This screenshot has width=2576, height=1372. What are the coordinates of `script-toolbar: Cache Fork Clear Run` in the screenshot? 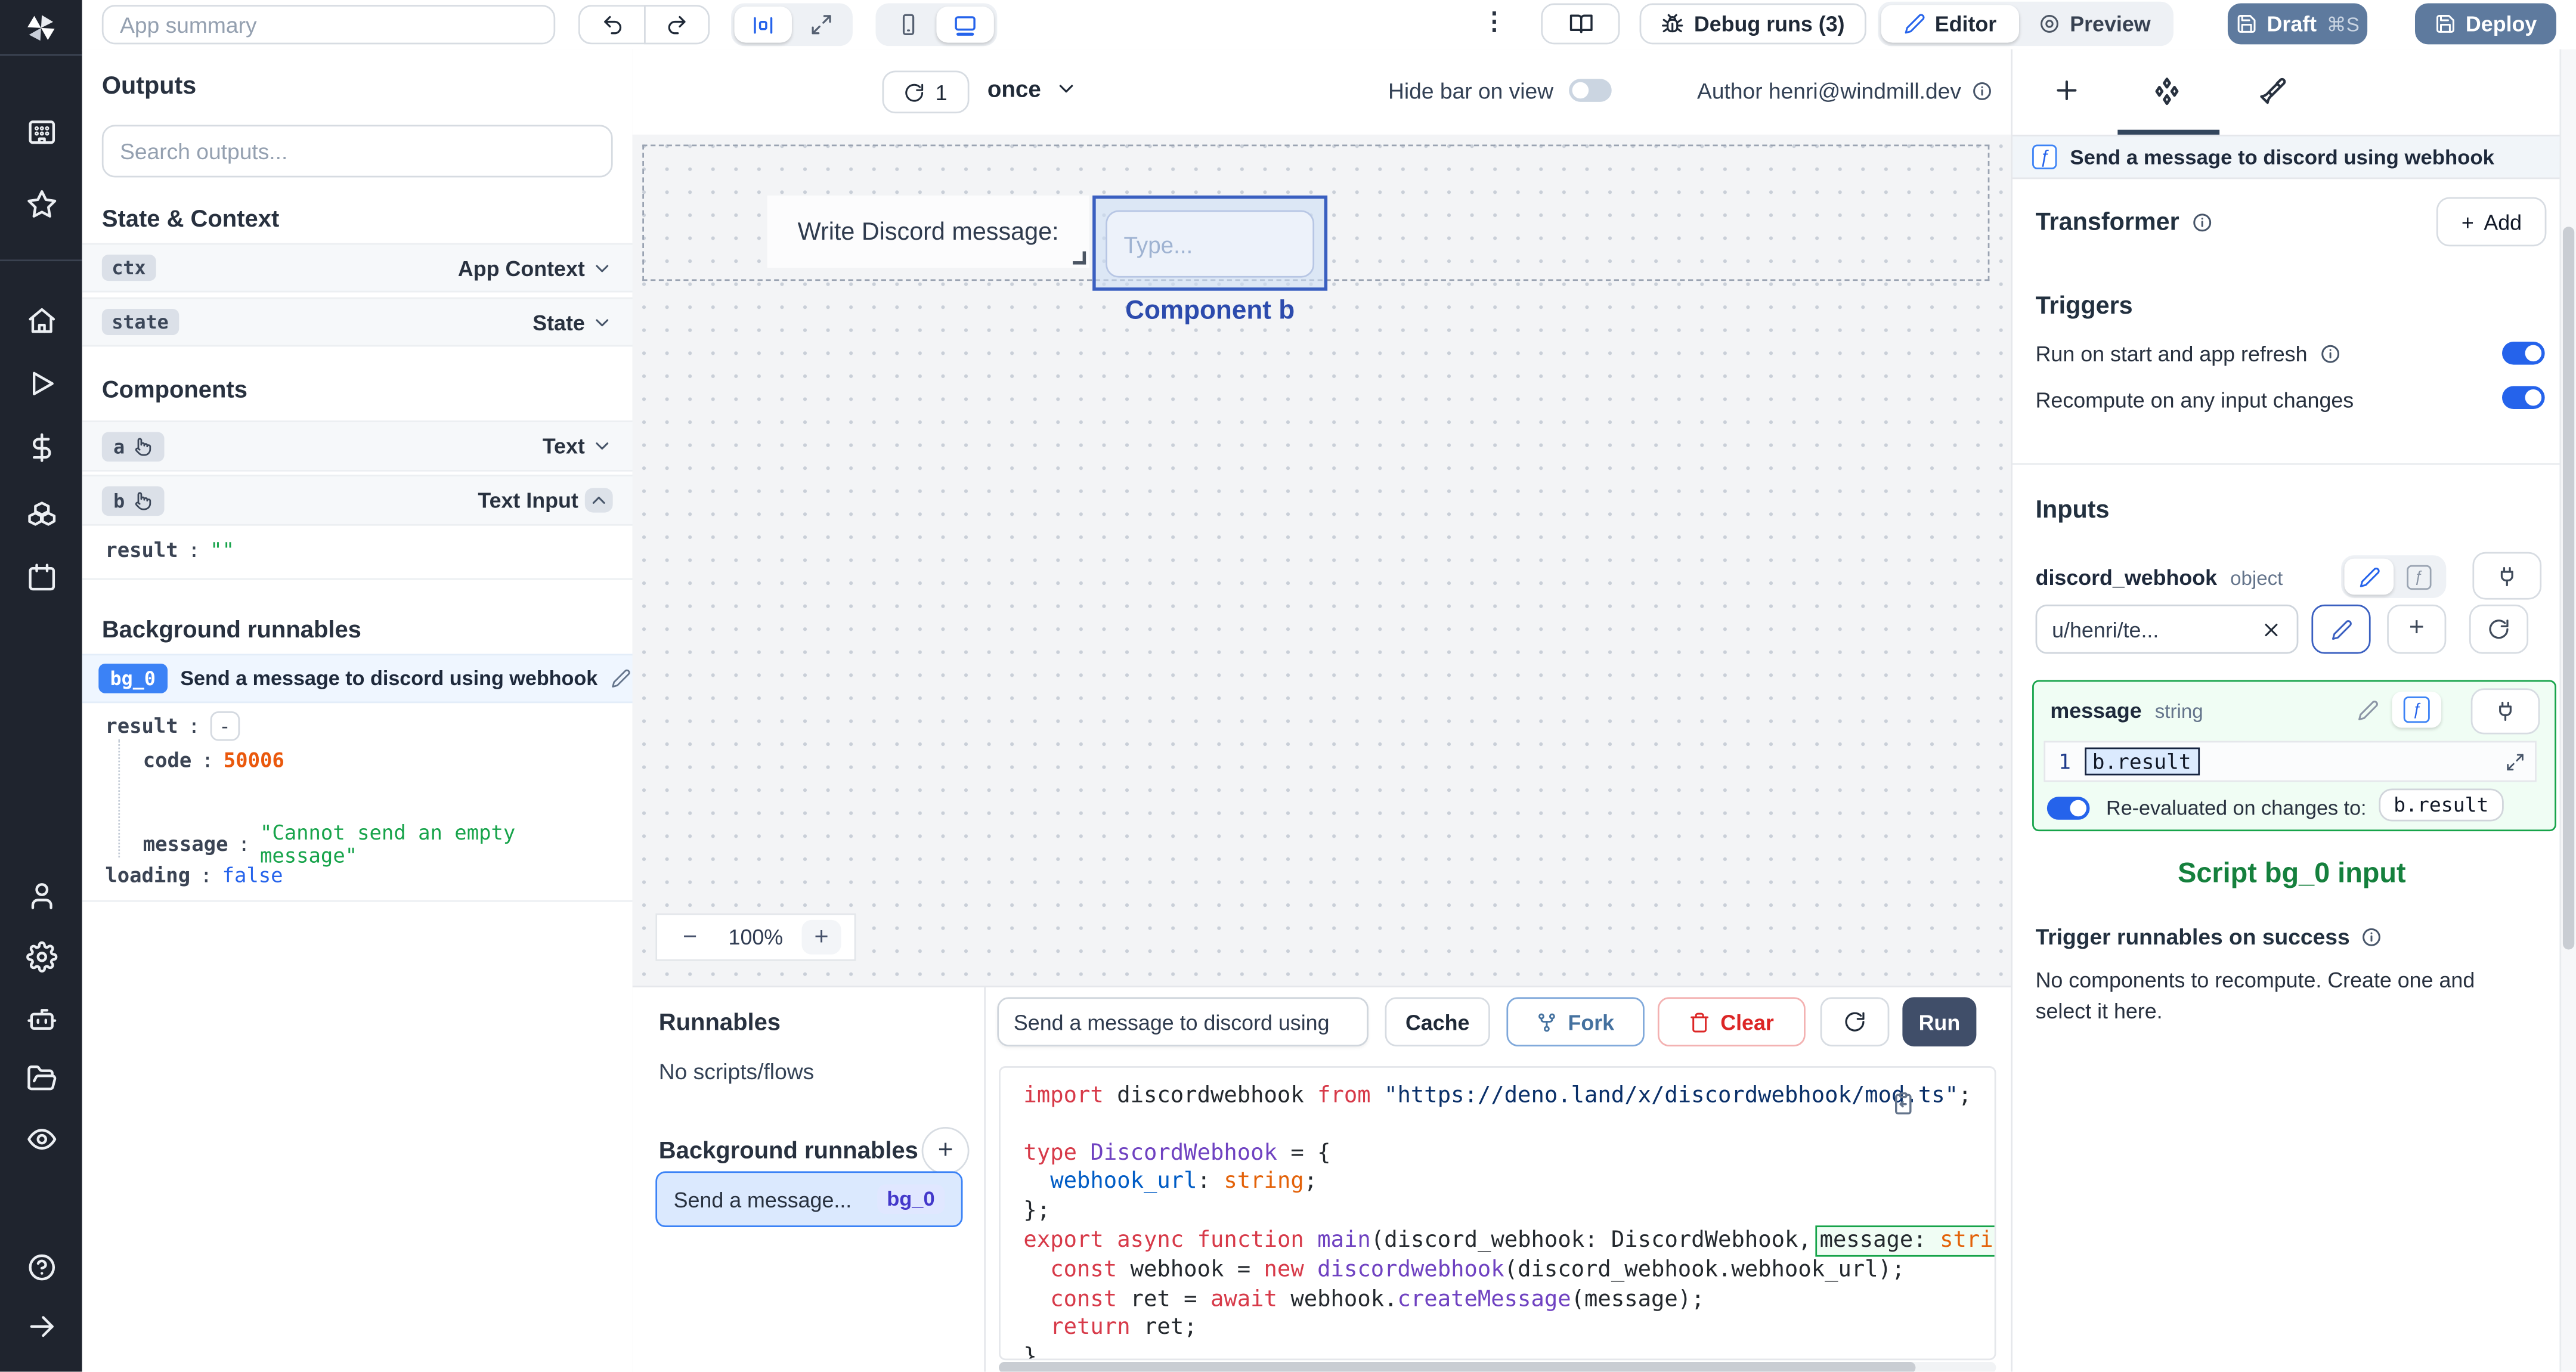 It's located at (1498, 1023).